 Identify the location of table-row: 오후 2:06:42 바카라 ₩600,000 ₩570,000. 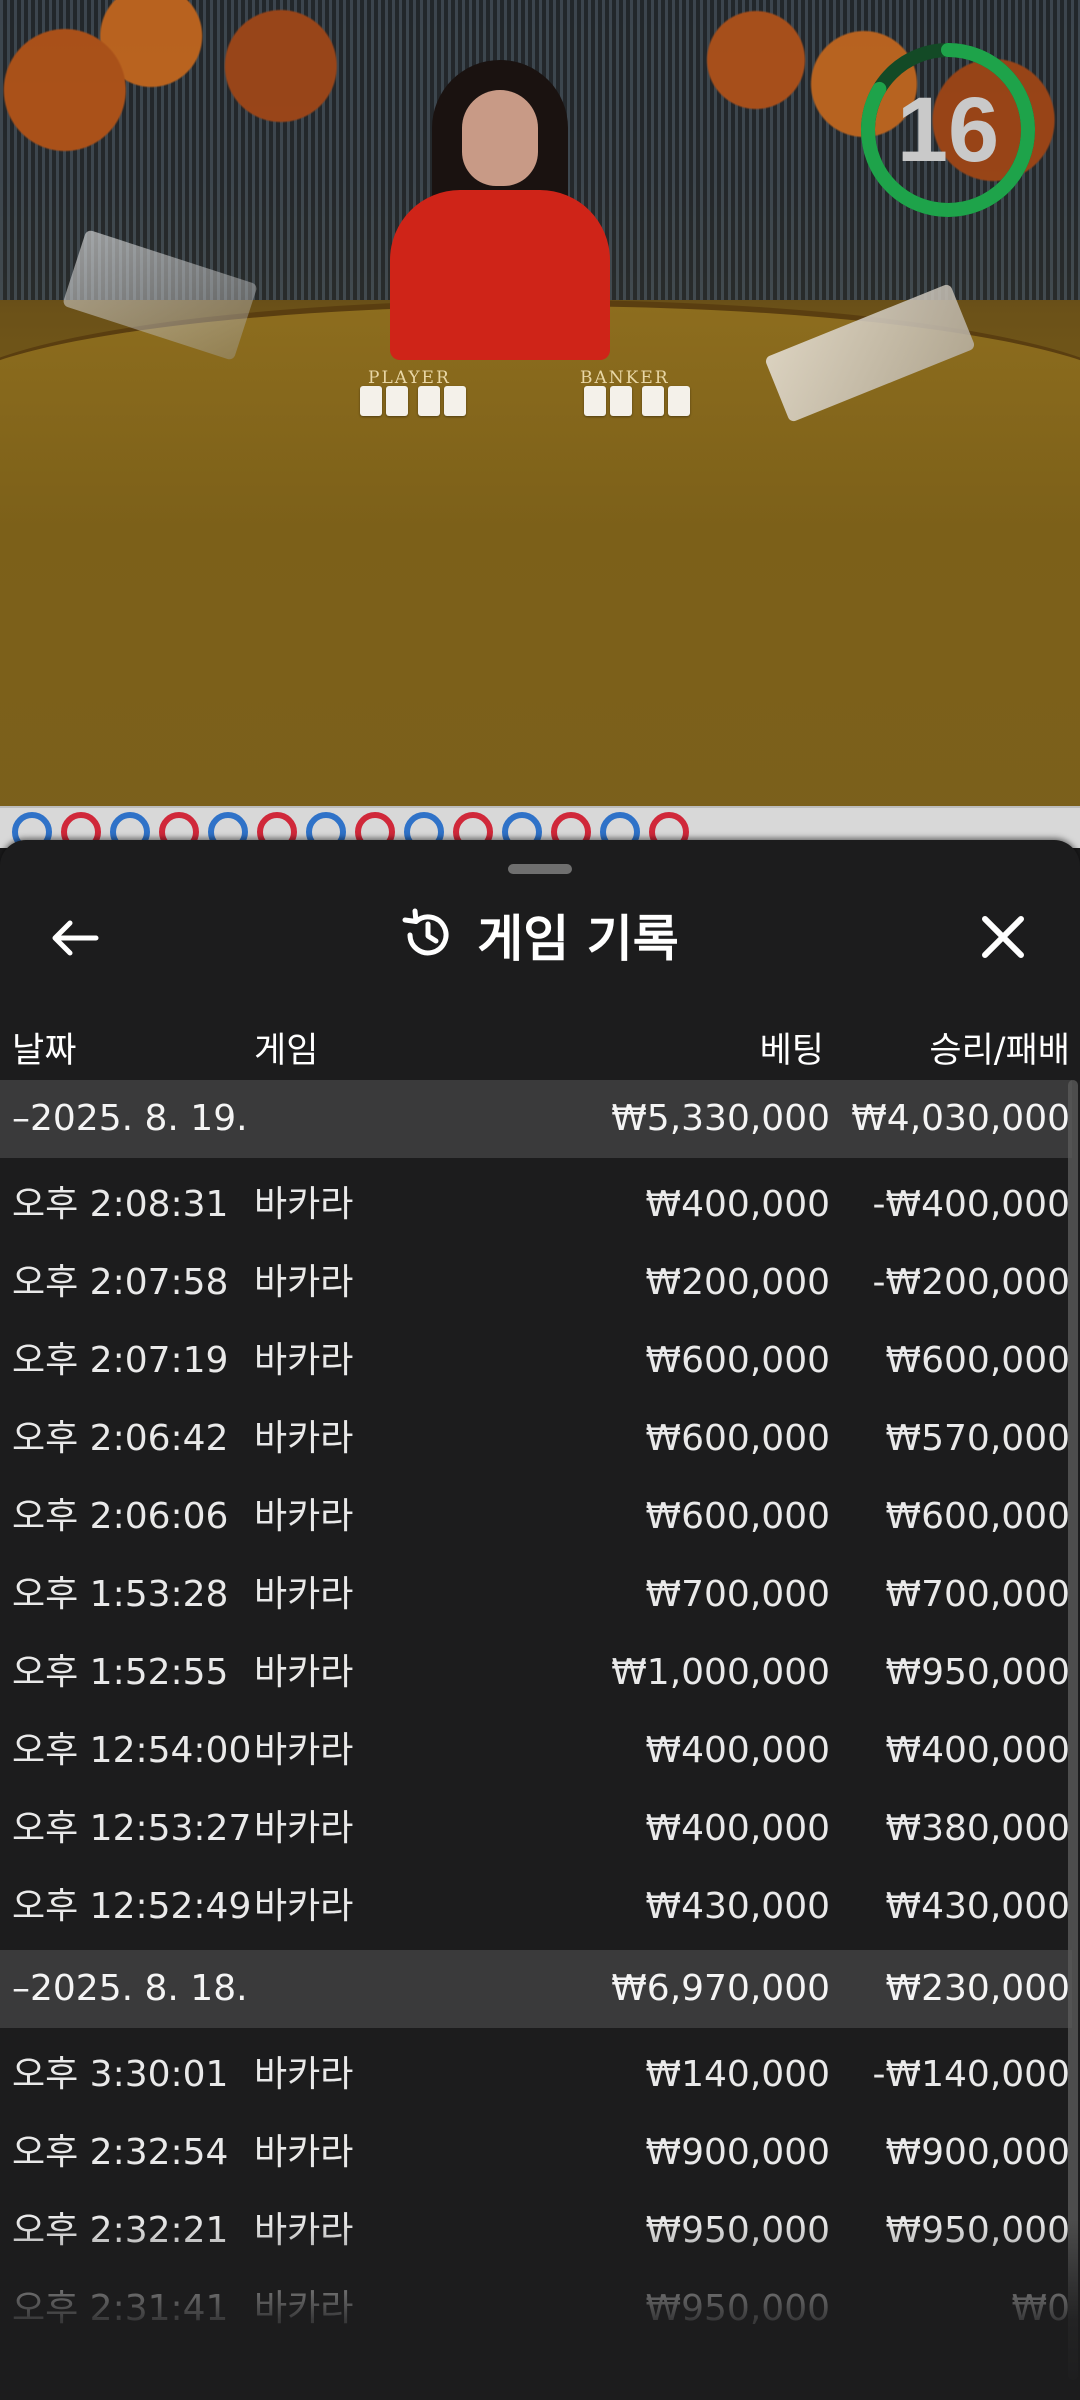
(540, 1439).